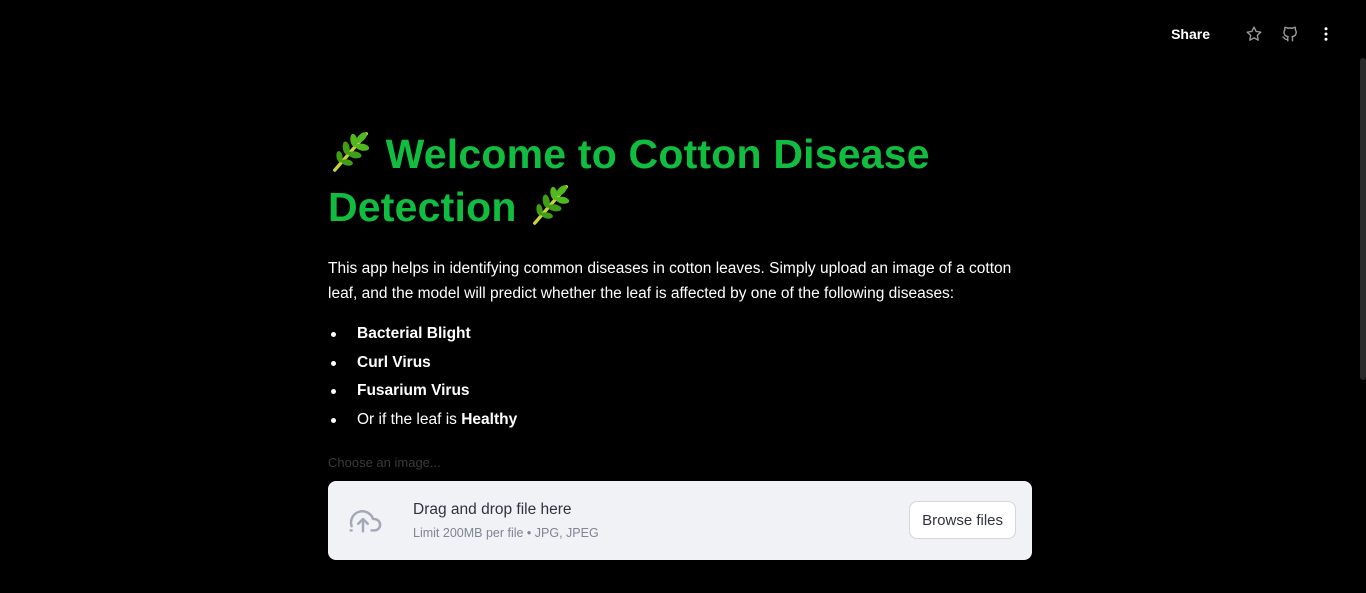 The height and width of the screenshot is (593, 1366). Describe the element at coordinates (492, 509) in the screenshot. I see `drop-instruction: Drag and drop file here` at that location.